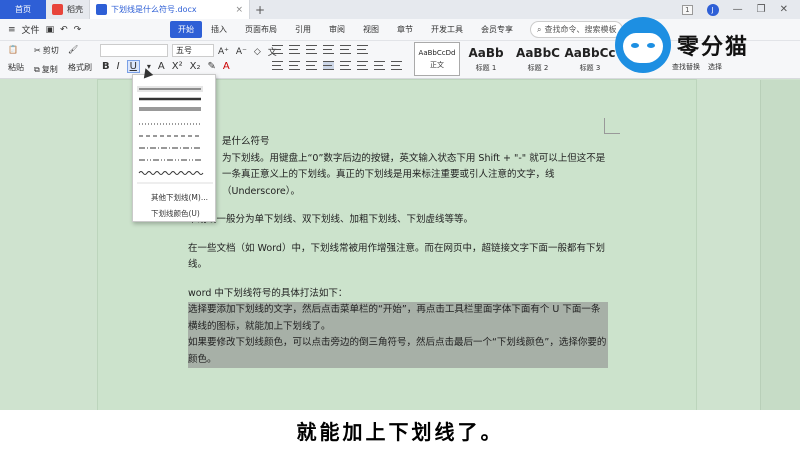 The height and width of the screenshot is (450, 800). What do you see at coordinates (80, 67) in the screenshot?
I see `format-painter-label: 格式刷` at bounding box center [80, 67].